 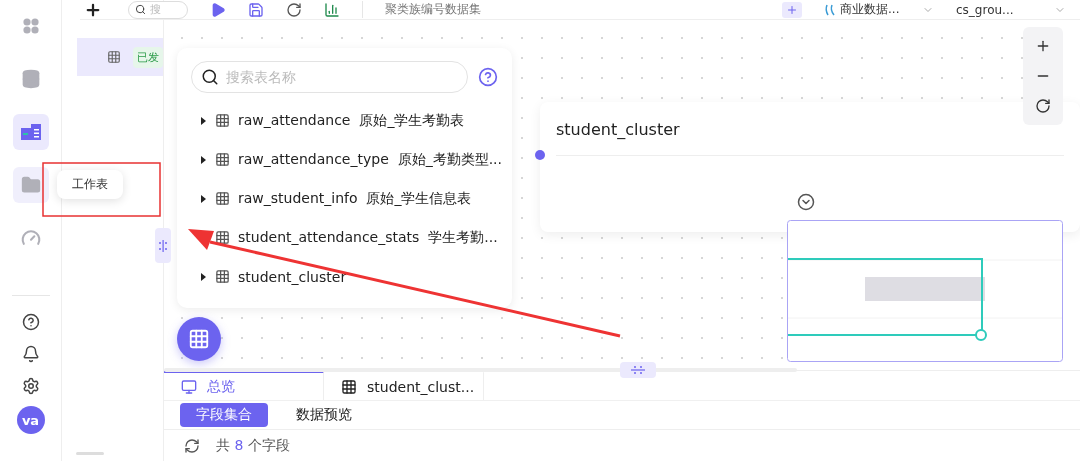 I want to click on gauge-icon, so click(x=30, y=238).